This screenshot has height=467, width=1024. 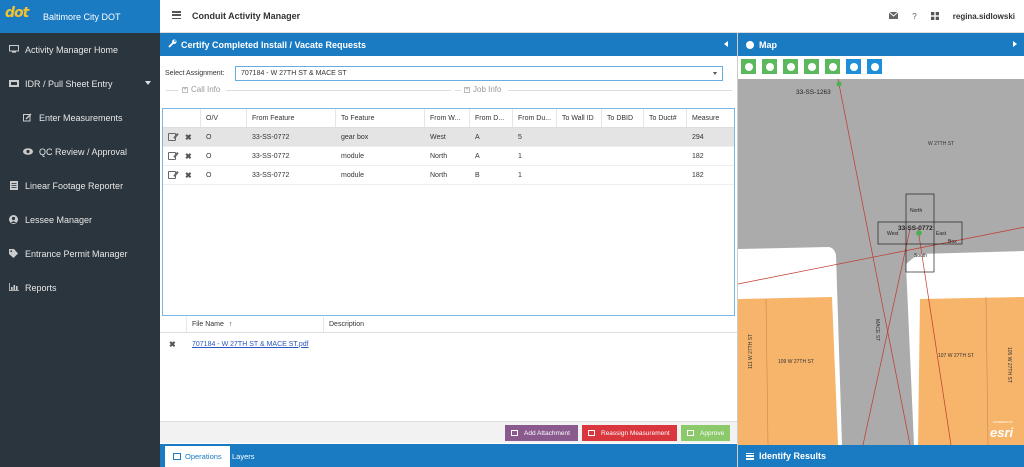 I want to click on next-extent-icon, so click(x=811, y=66).